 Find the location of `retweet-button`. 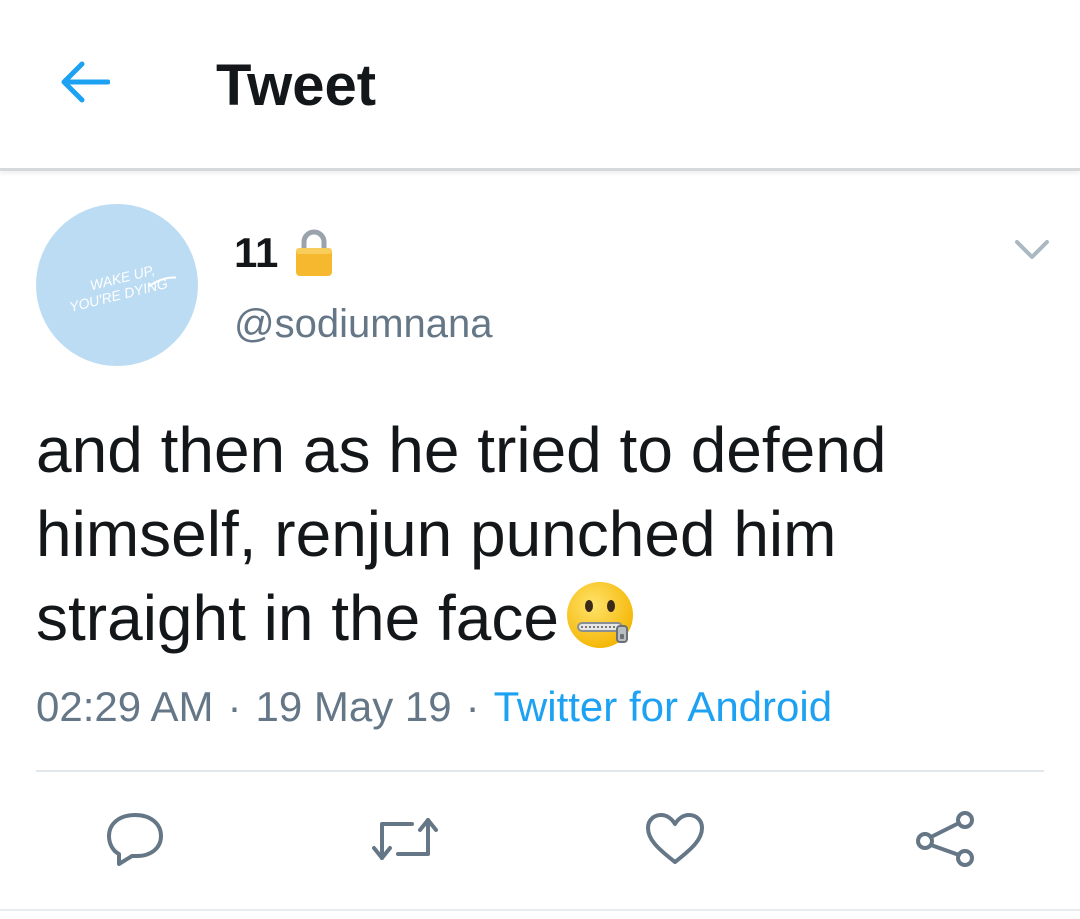

retweet-button is located at coordinates (405, 841).